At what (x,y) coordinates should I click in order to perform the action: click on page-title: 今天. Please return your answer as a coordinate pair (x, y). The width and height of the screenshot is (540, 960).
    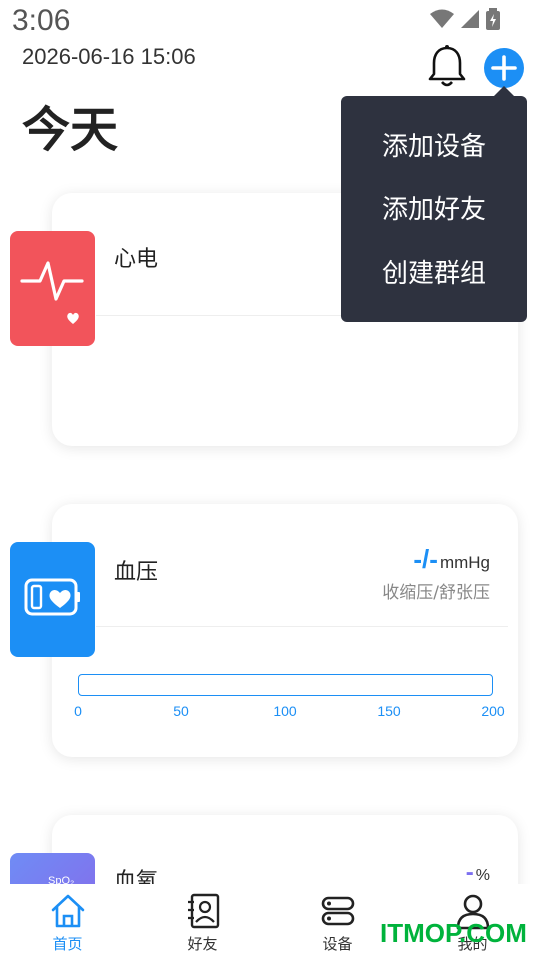
    Looking at the image, I should click on (70, 130).